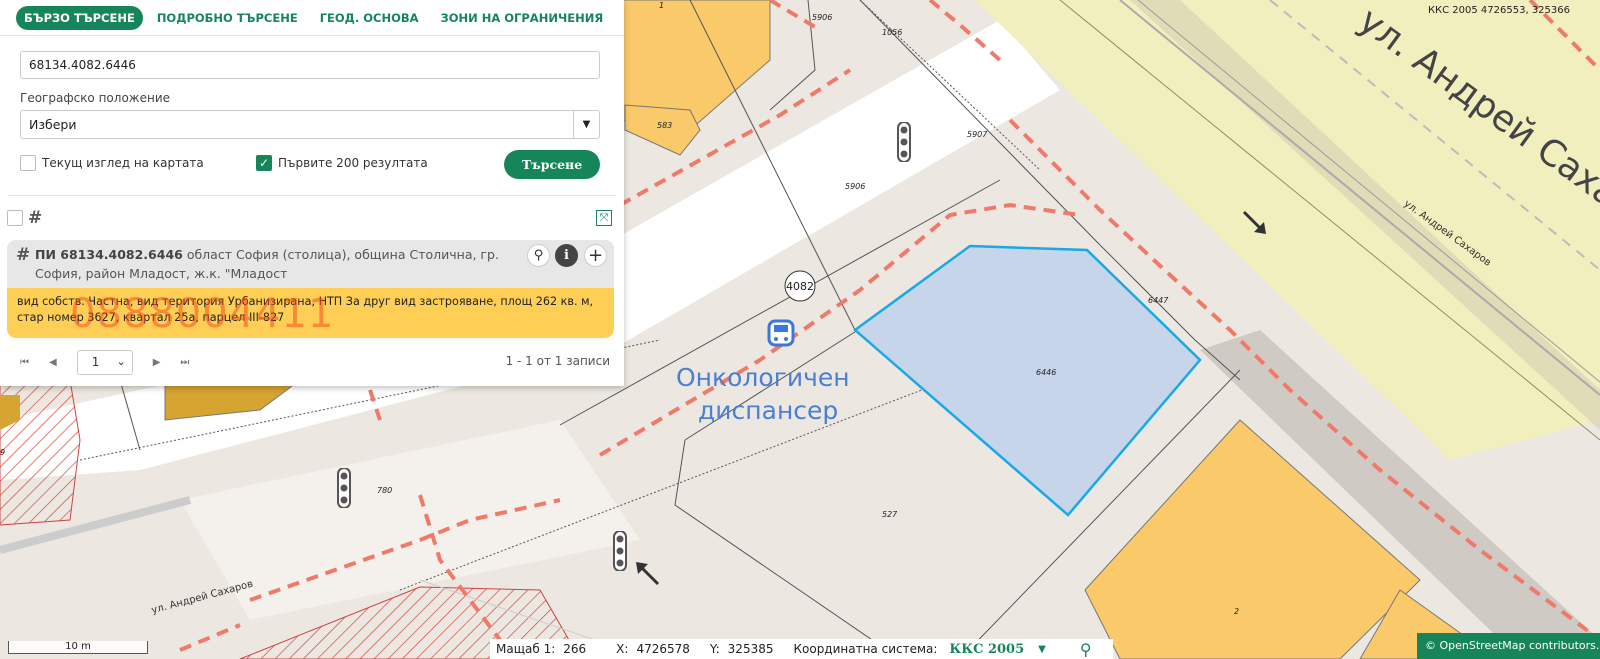 Image resolution: width=1600 pixels, height=659 pixels. I want to click on caret-down-icon: ▼, so click(586, 124).